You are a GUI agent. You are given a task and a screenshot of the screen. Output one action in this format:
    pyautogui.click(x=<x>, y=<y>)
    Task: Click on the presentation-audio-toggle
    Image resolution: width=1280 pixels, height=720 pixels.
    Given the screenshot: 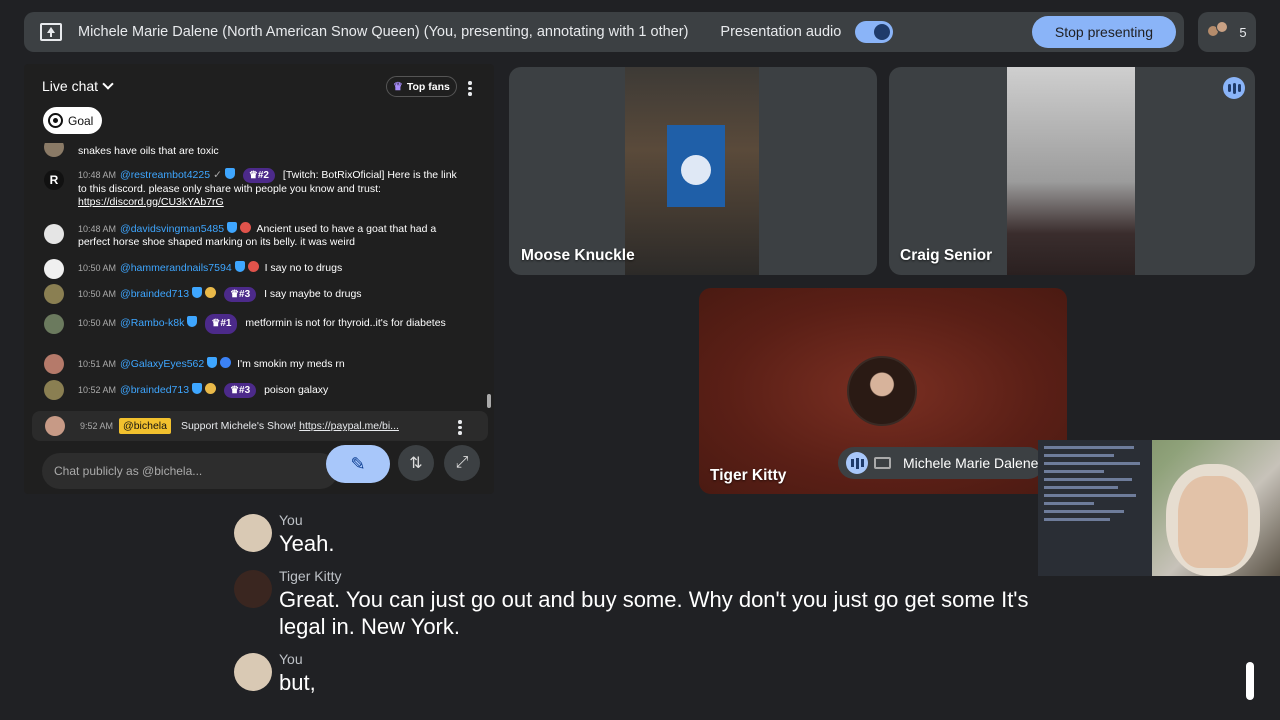 What is the action you would take?
    pyautogui.click(x=874, y=32)
    